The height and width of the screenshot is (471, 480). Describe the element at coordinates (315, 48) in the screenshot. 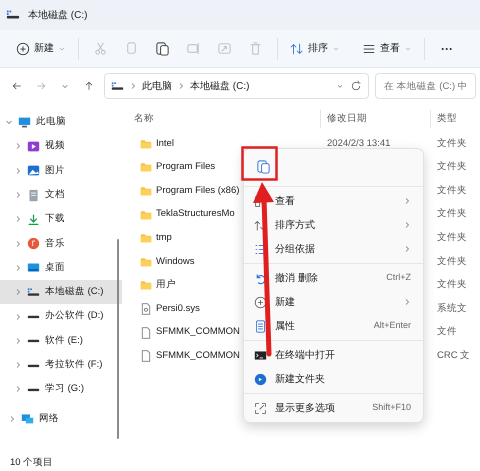

I see `sort-button: 排序` at that location.